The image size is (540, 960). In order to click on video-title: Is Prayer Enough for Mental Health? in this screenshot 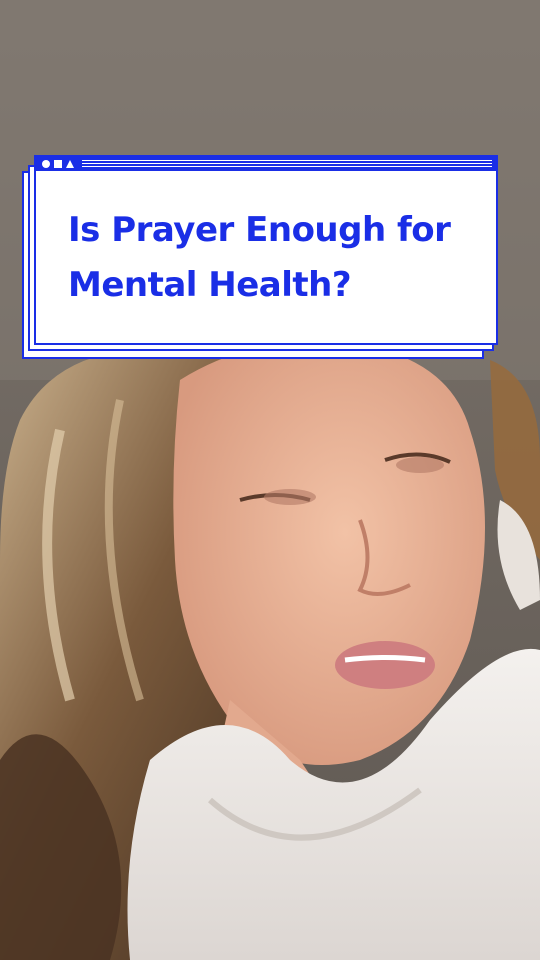, I will do `click(259, 257)`.